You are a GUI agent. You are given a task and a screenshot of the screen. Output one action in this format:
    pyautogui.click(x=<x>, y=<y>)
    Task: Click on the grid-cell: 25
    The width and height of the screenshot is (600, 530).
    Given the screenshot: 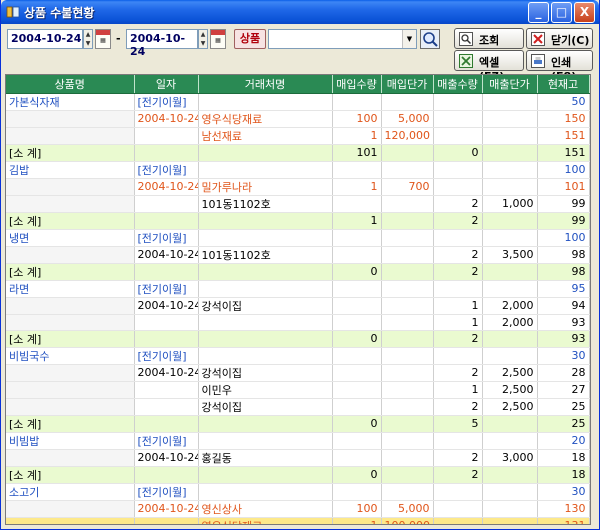 What is the action you would take?
    pyautogui.click(x=563, y=407)
    